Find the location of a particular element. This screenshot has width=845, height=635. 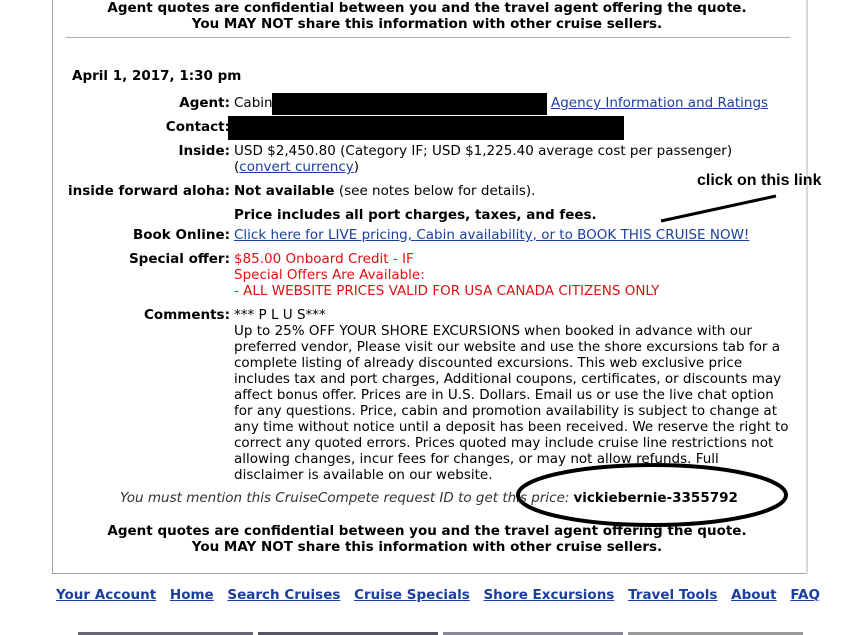

footer-link-faq: FAQ is located at coordinates (805, 595).